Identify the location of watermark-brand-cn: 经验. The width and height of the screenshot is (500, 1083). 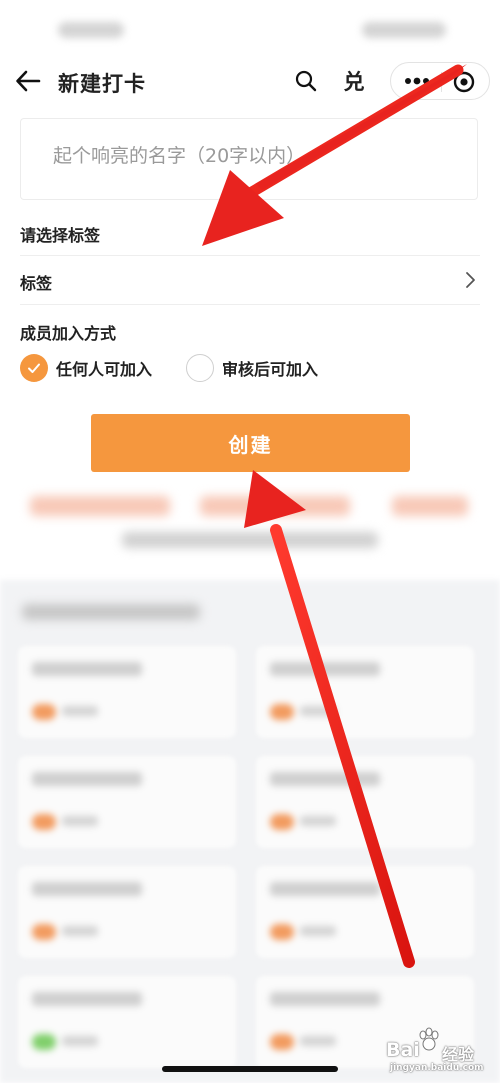
(458, 1054).